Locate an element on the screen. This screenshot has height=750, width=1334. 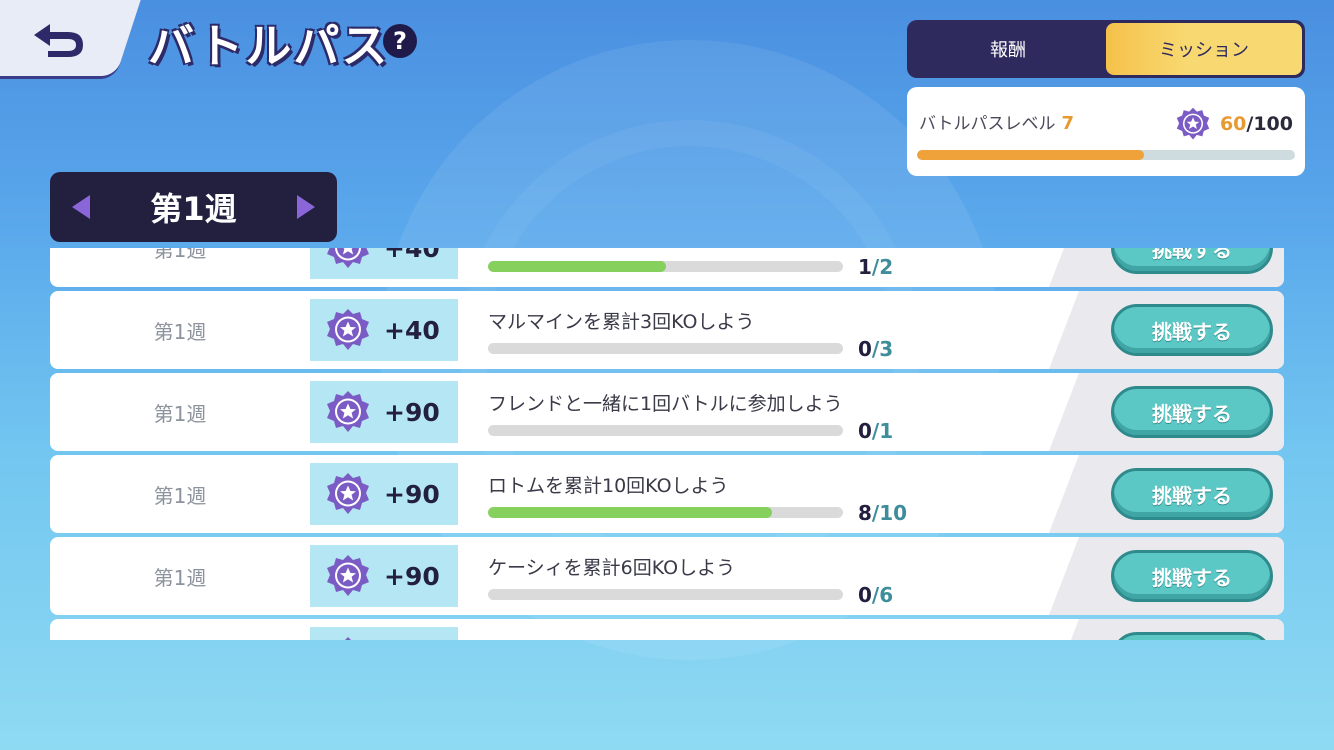
challenge-button is located at coordinates (1192, 636).